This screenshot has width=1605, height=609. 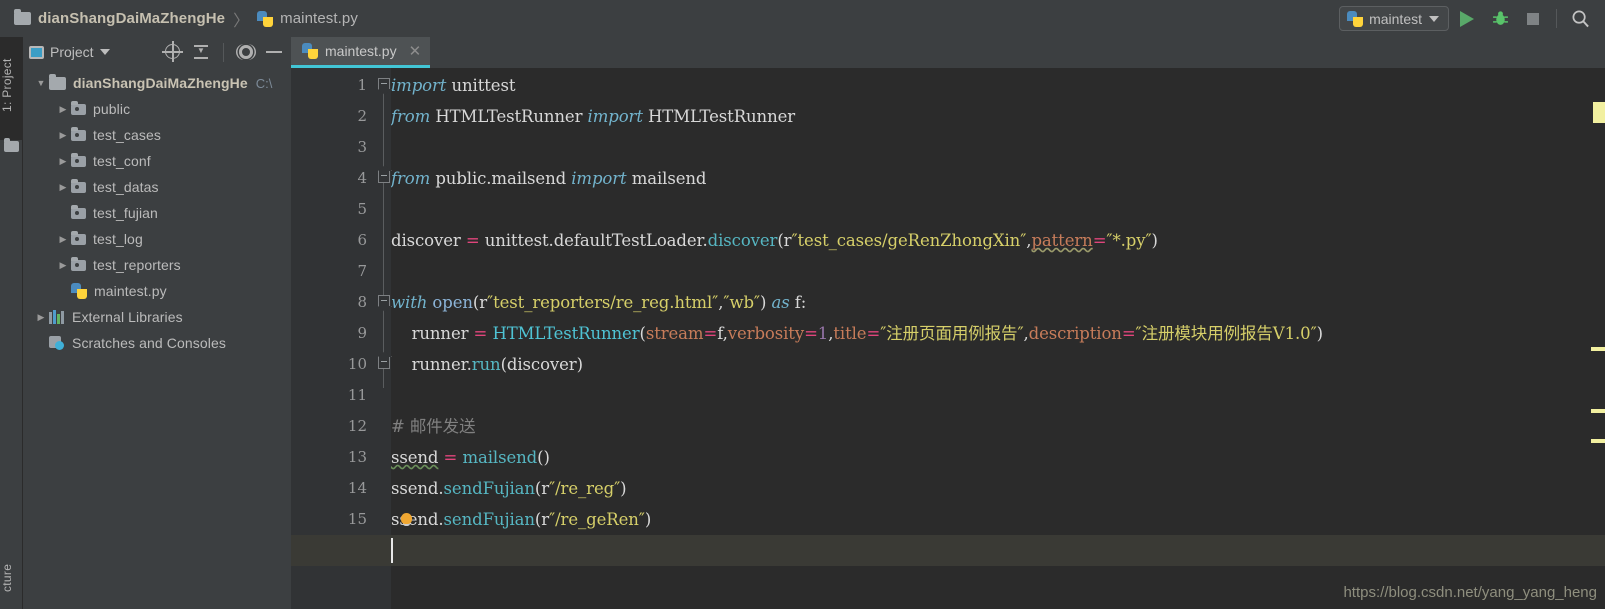 What do you see at coordinates (125, 213) in the screenshot?
I see `tree-item-label: test_fujian` at bounding box center [125, 213].